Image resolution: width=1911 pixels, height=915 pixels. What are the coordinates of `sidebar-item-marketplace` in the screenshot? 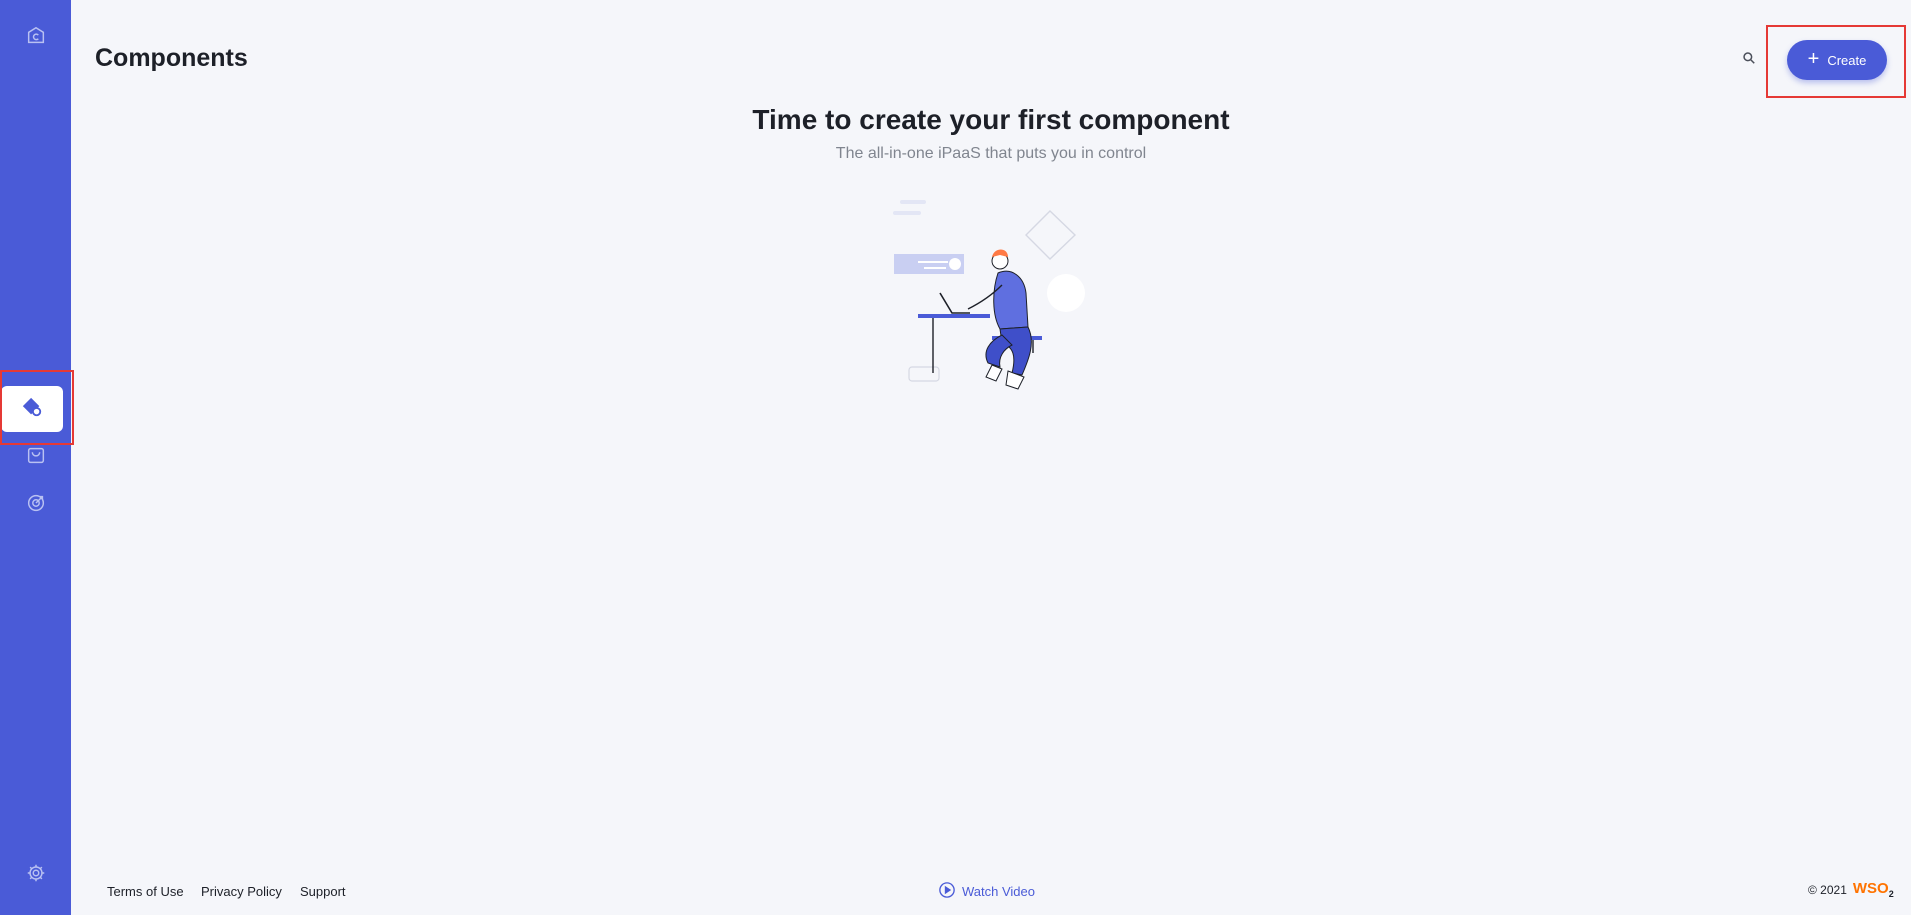 It's located at (35, 457).